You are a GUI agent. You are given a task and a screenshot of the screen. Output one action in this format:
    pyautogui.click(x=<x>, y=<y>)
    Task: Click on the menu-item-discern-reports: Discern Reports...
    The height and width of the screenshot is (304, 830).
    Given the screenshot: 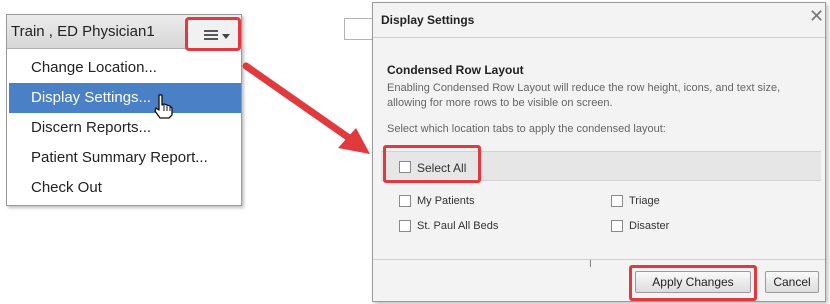 What is the action you would take?
    pyautogui.click(x=125, y=128)
    